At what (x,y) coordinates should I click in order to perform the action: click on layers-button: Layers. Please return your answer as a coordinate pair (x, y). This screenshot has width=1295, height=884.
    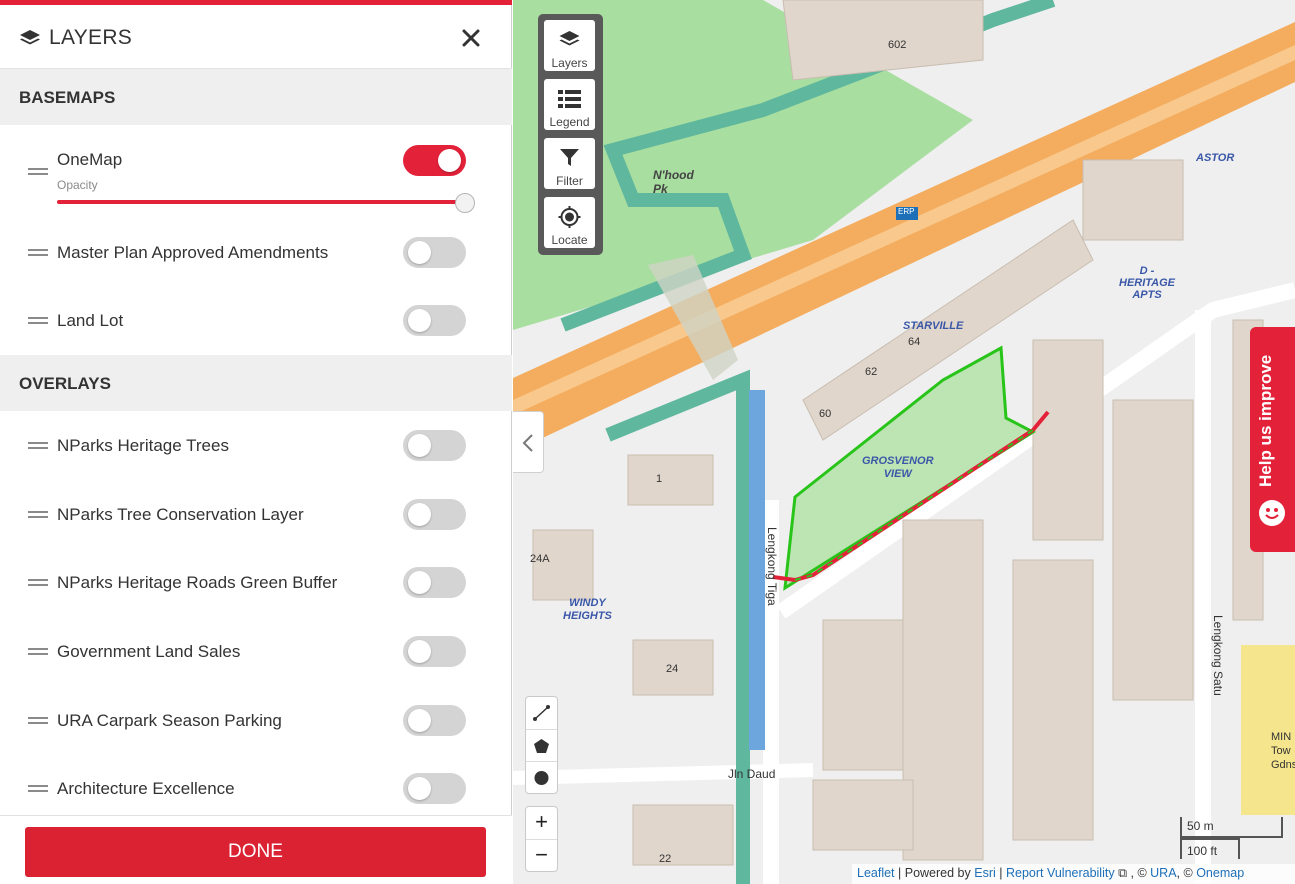
    Looking at the image, I should click on (569, 45).